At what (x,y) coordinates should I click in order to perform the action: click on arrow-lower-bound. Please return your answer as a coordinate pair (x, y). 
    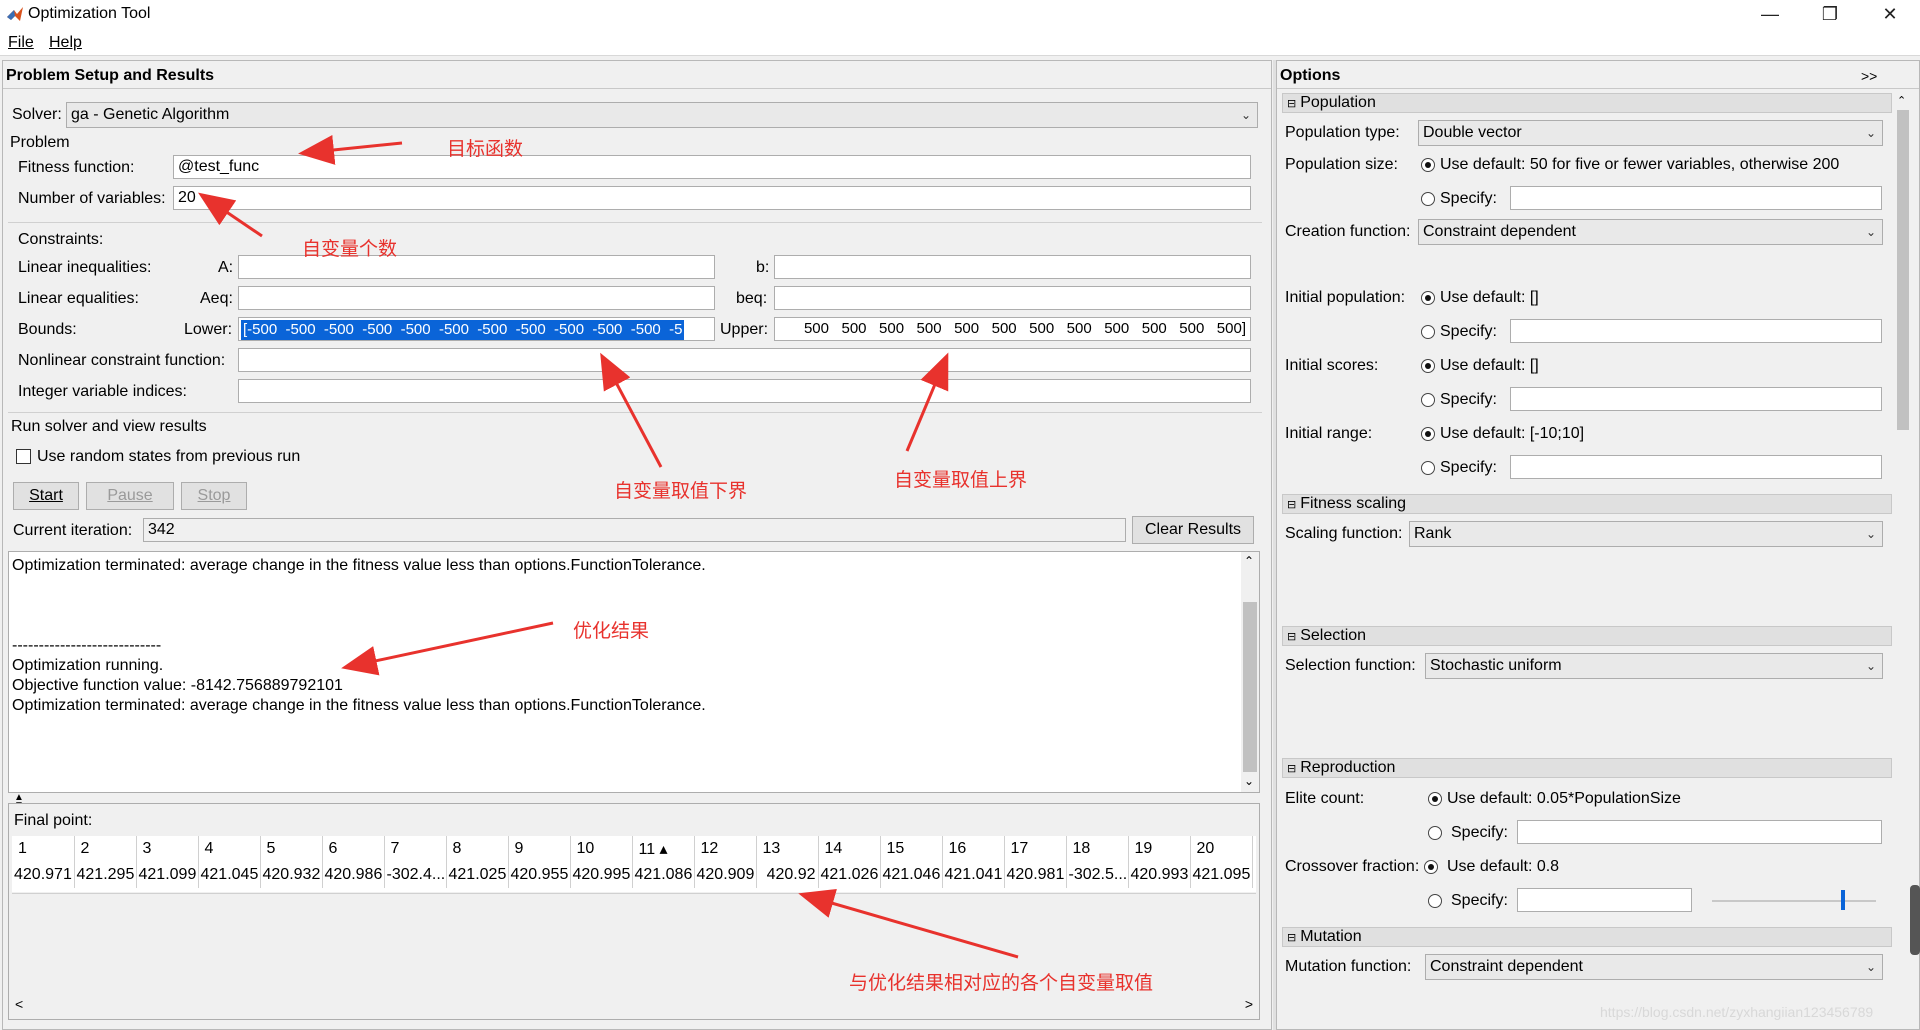
    Looking at the image, I should click on (631, 410).